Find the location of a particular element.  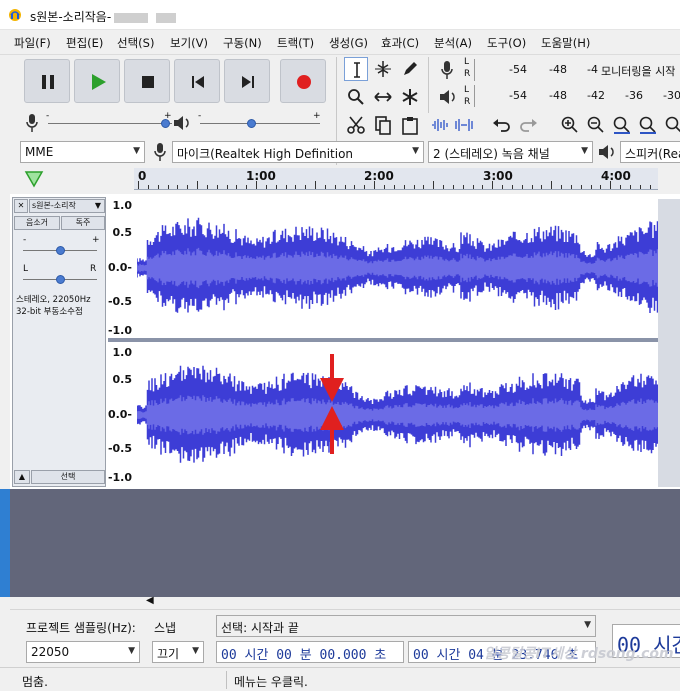

record-volume-knob is located at coordinates (165, 123).